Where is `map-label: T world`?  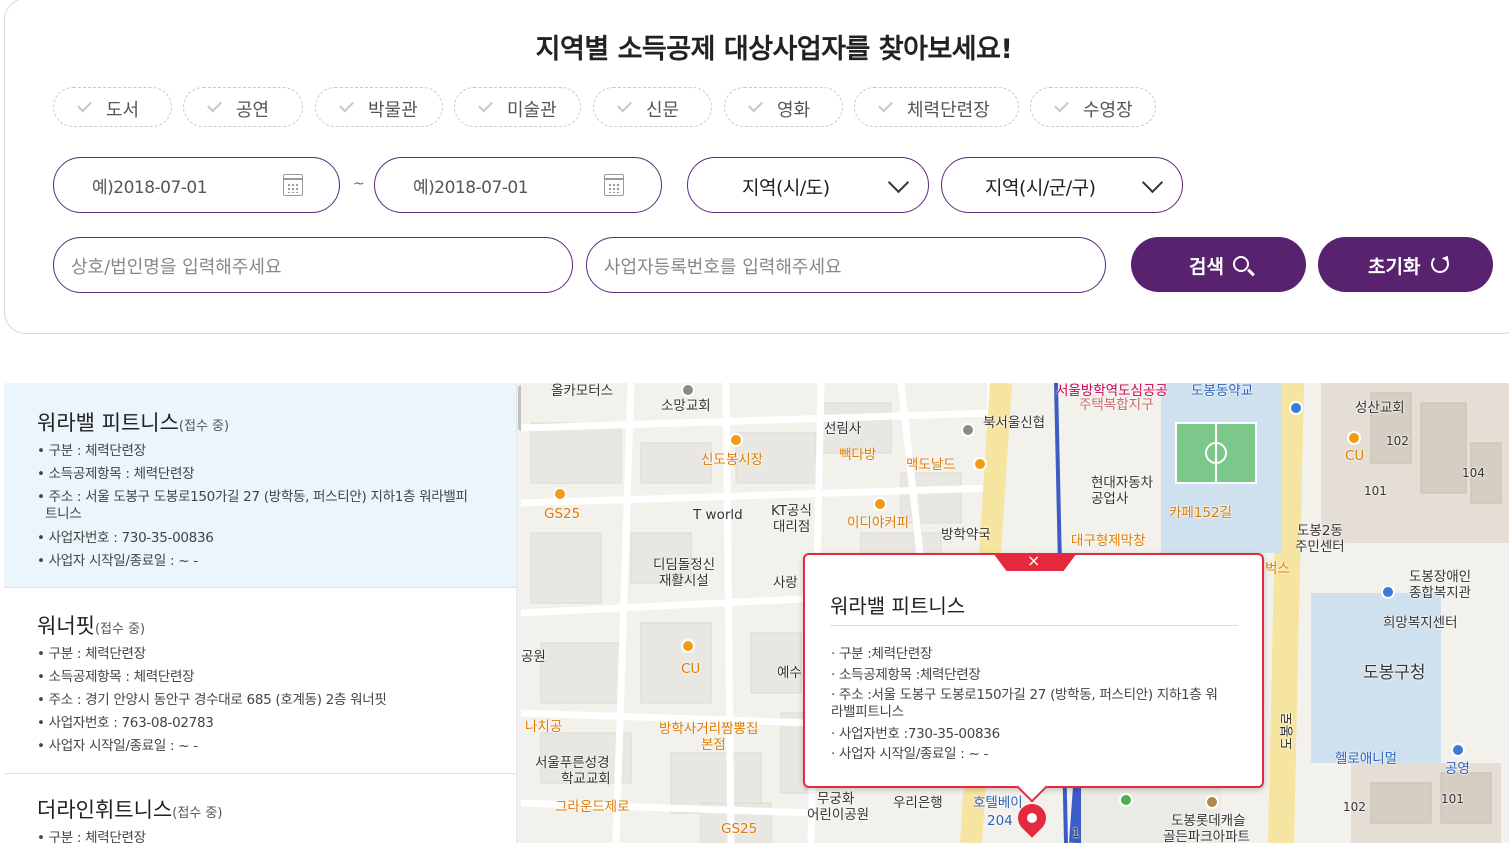
map-label: T world is located at coordinates (718, 515).